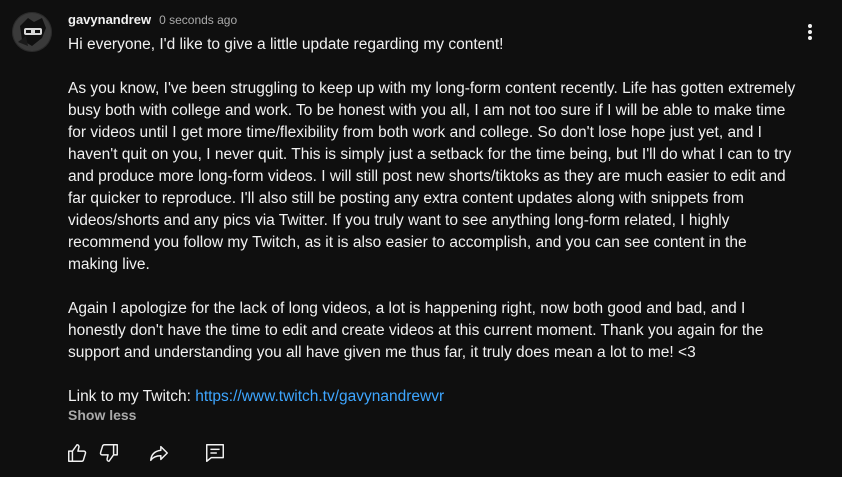  I want to click on link-prefix: Link to my Twitch:, so click(132, 396).